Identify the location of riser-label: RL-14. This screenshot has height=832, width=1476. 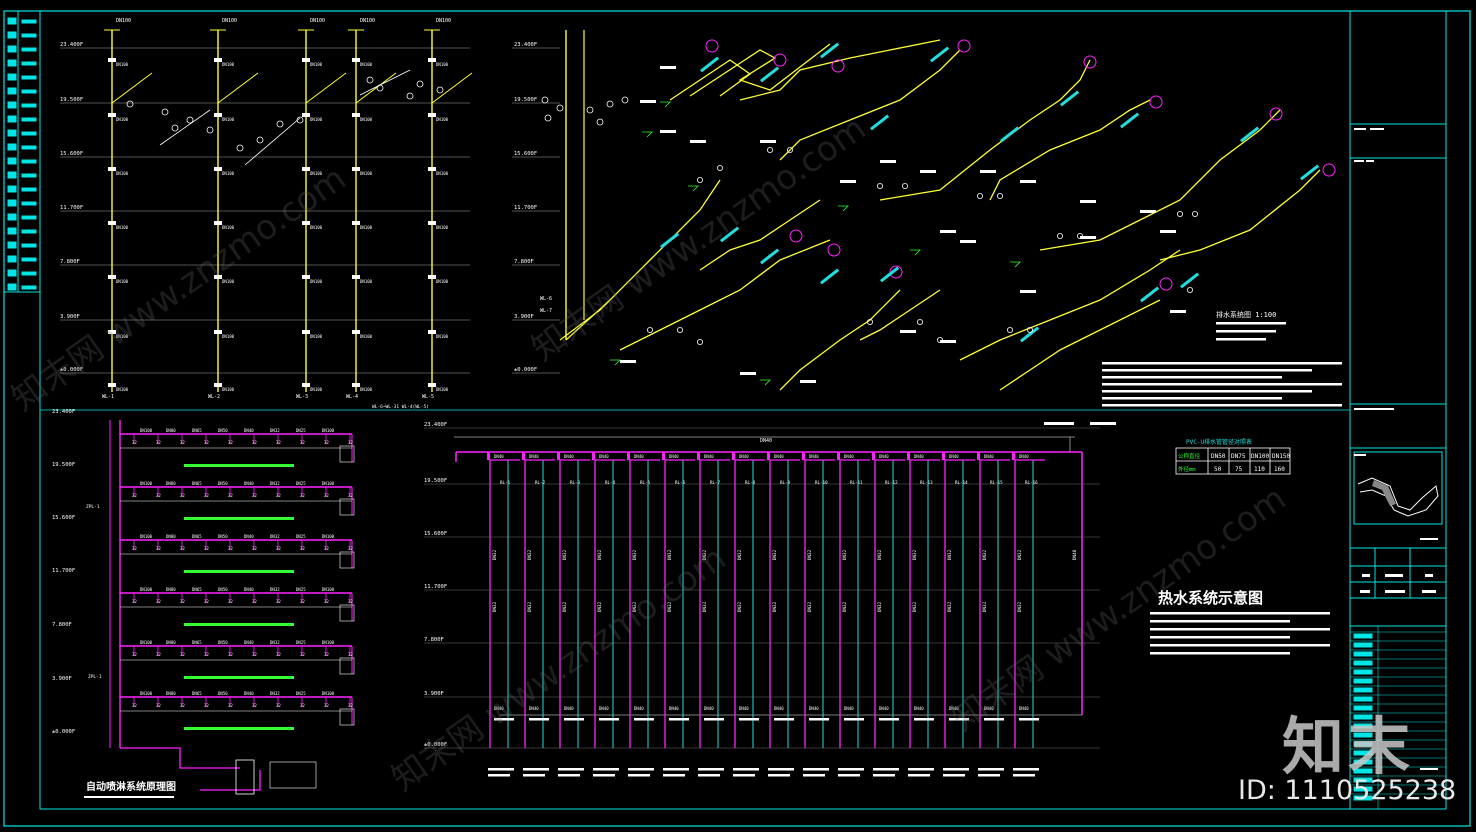
(961, 482).